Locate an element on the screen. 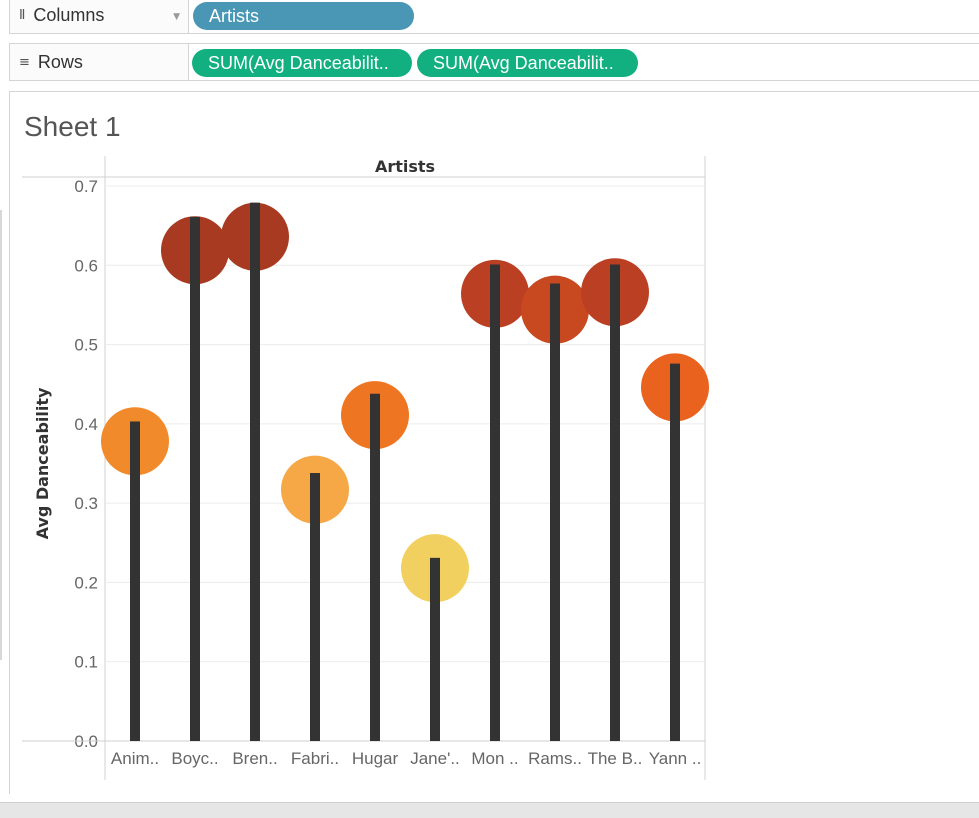  x-tick-label: Hugar is located at coordinates (375, 758).